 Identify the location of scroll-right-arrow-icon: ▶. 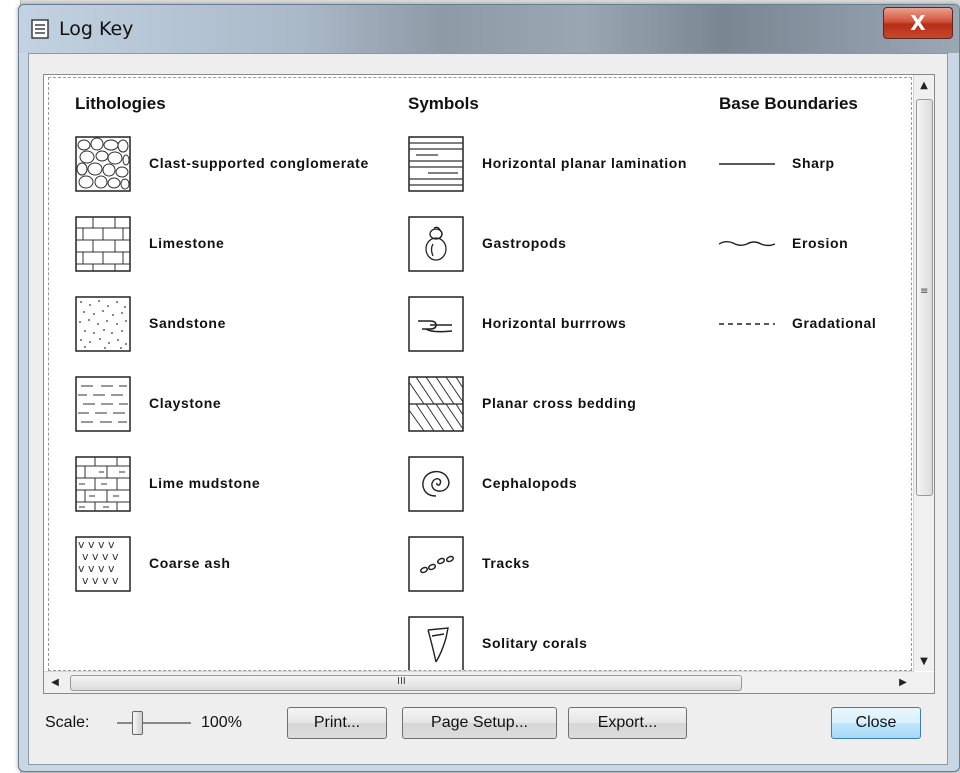
(903, 682).